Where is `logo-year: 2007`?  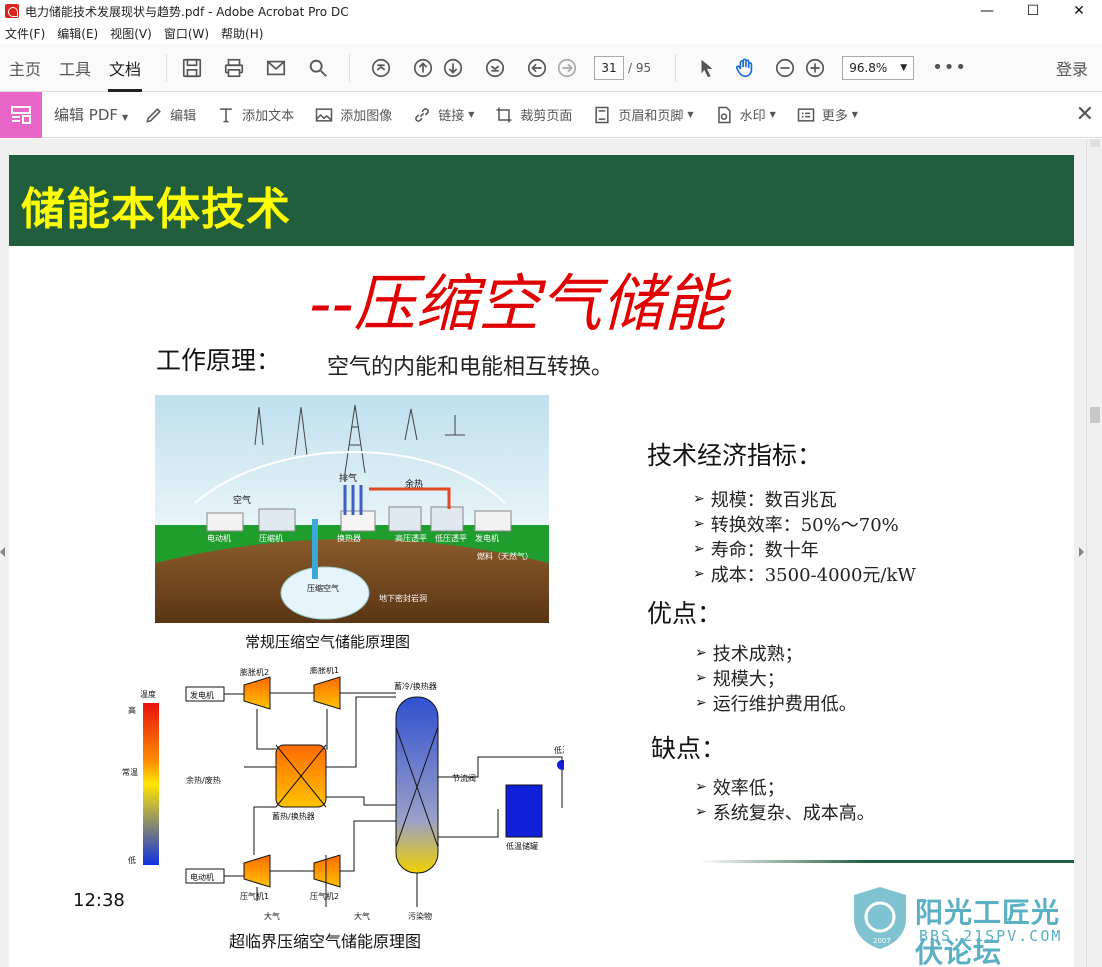 logo-year: 2007 is located at coordinates (882, 941).